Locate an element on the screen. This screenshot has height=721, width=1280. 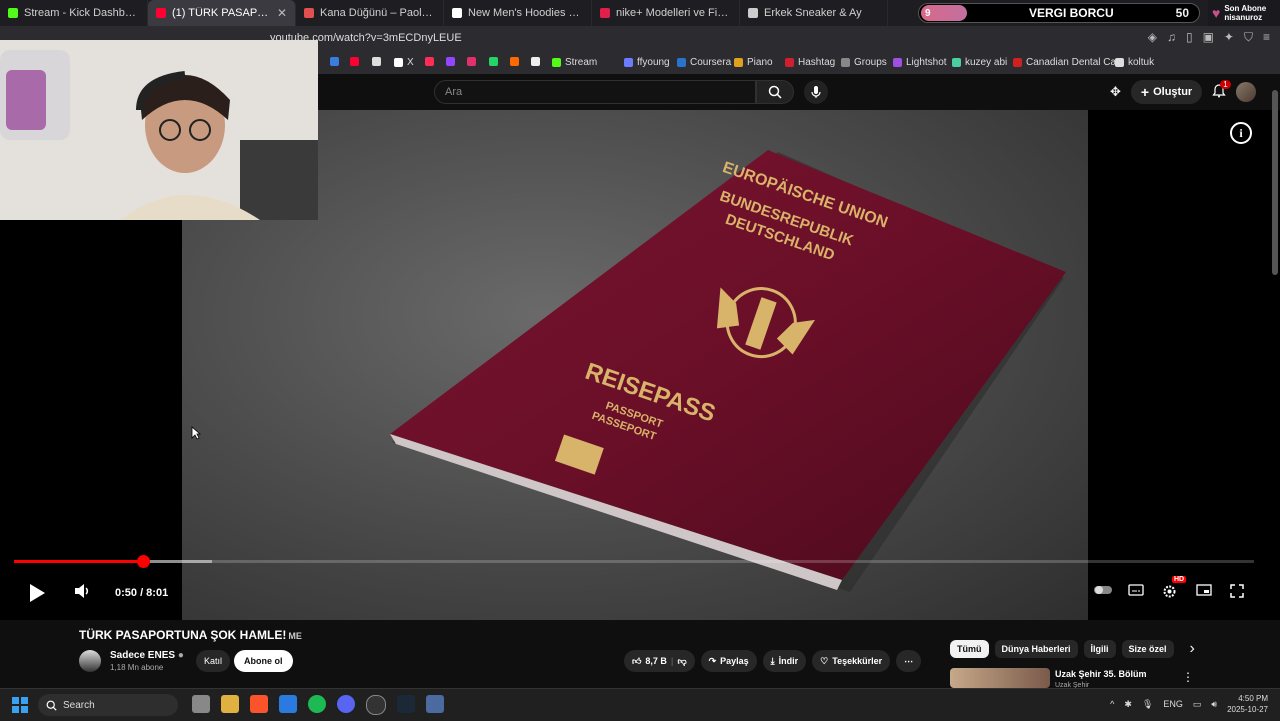
bookmark-item: Lightshot is located at coordinates (920, 62).